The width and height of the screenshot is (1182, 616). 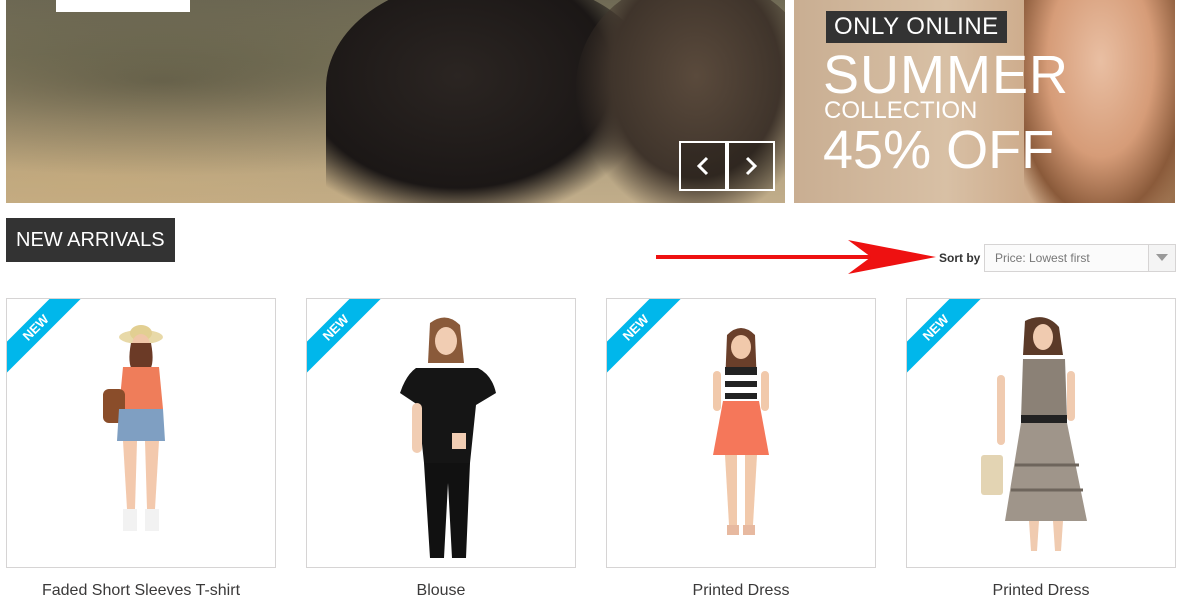 What do you see at coordinates (946, 75) in the screenshot?
I see `promo-headline: SUMMER` at bounding box center [946, 75].